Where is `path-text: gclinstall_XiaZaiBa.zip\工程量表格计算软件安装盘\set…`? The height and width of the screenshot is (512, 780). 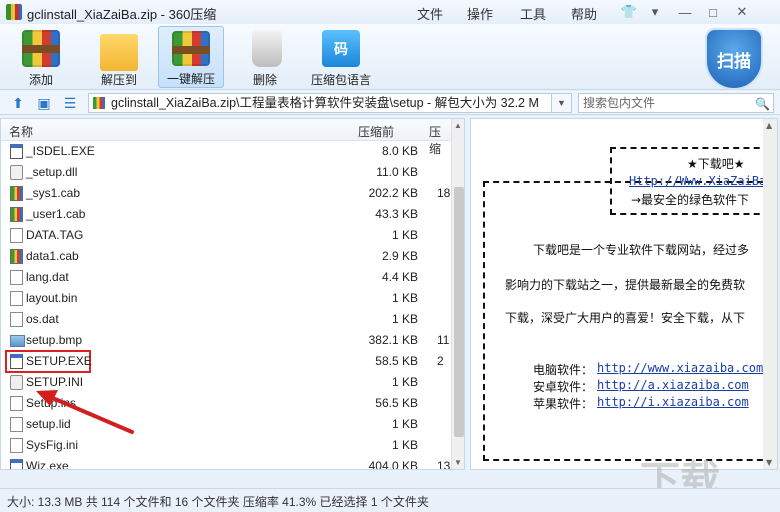 path-text: gclinstall_XiaZaiBa.zip\工程量表格计算软件安装盘\set… is located at coordinates (325, 103).